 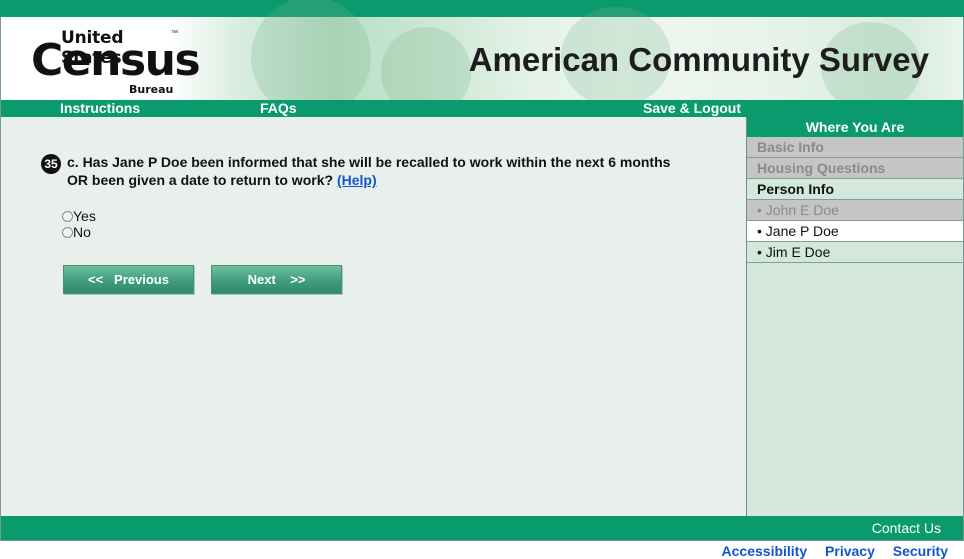 What do you see at coordinates (855, 168) in the screenshot?
I see `sidebar-item-housing-questions: Housing Questions` at bounding box center [855, 168].